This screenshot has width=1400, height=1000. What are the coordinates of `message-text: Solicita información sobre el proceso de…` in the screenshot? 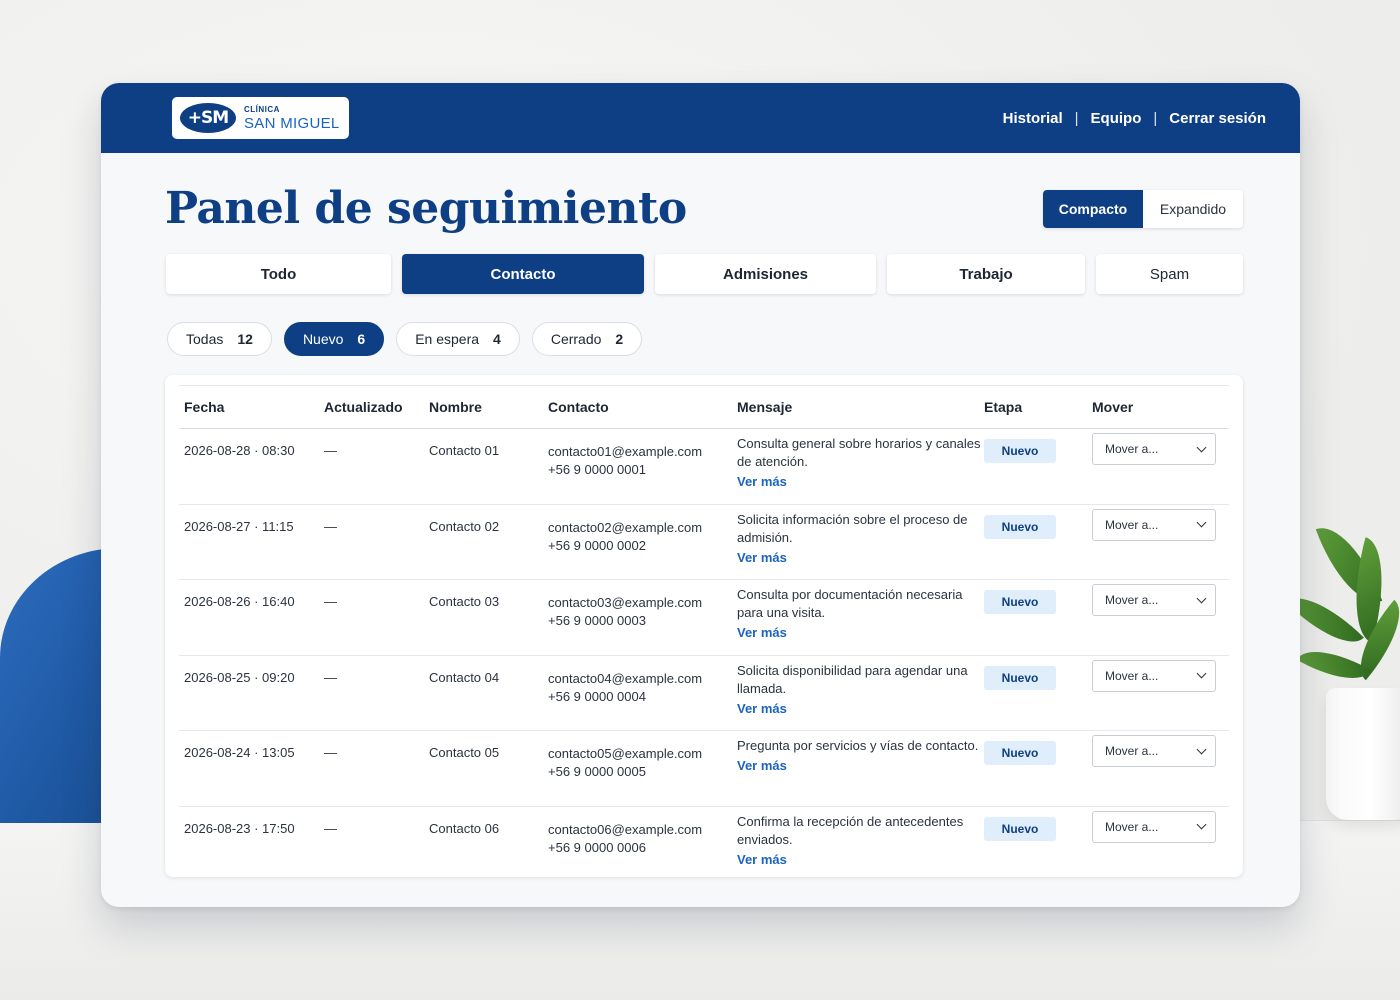 It's located at (852, 528).